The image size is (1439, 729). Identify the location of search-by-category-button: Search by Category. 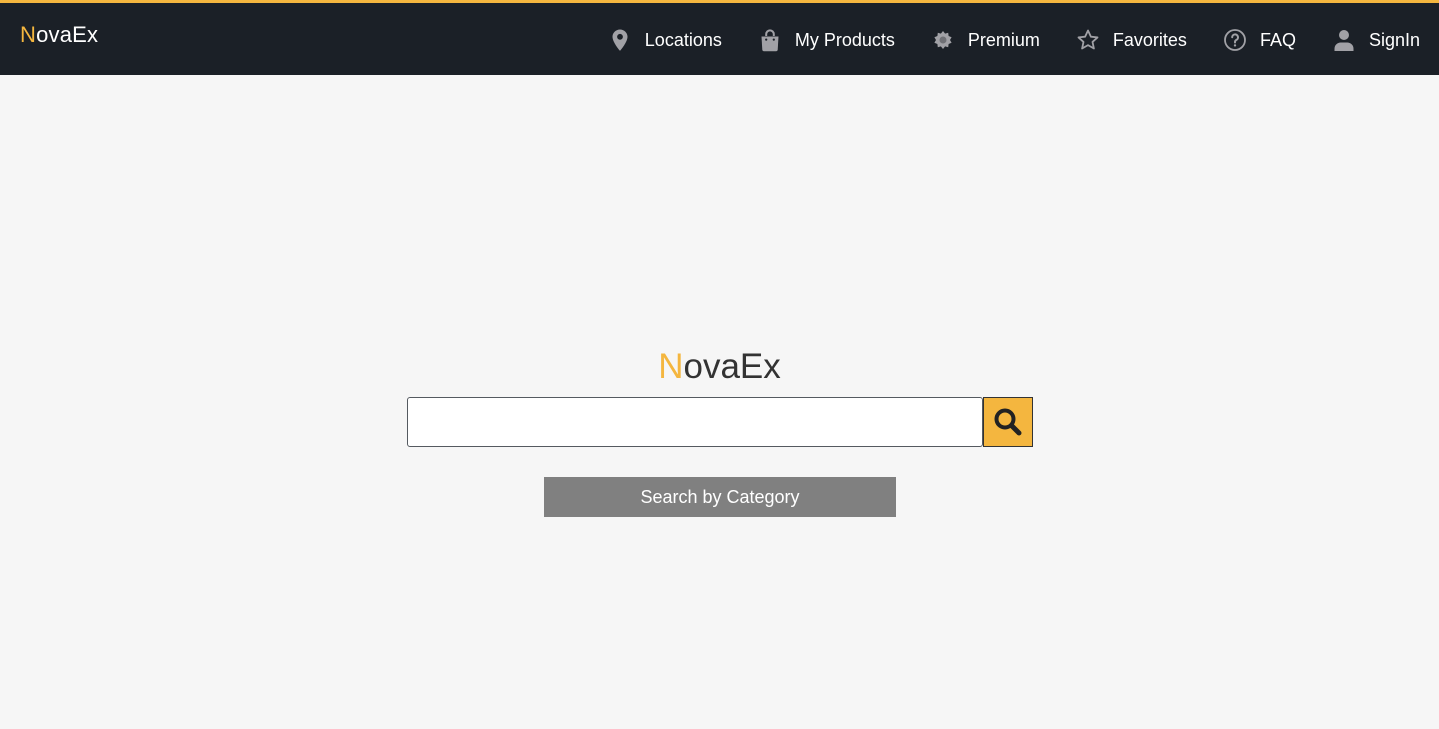
(720, 497).